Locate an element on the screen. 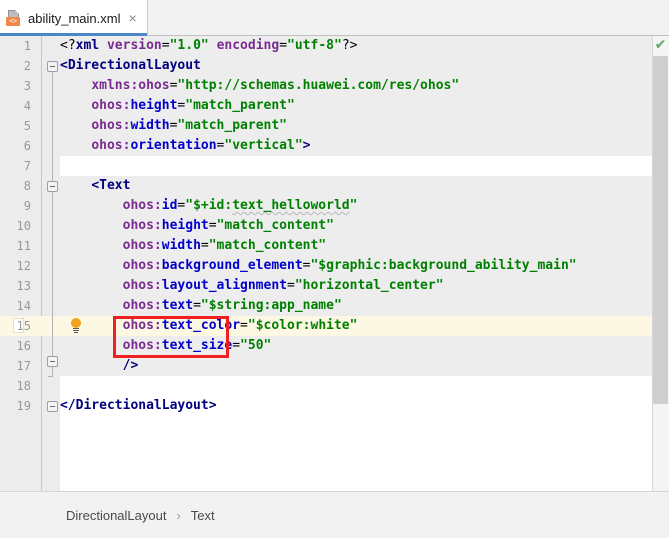  line-number: 6 is located at coordinates (27, 146).